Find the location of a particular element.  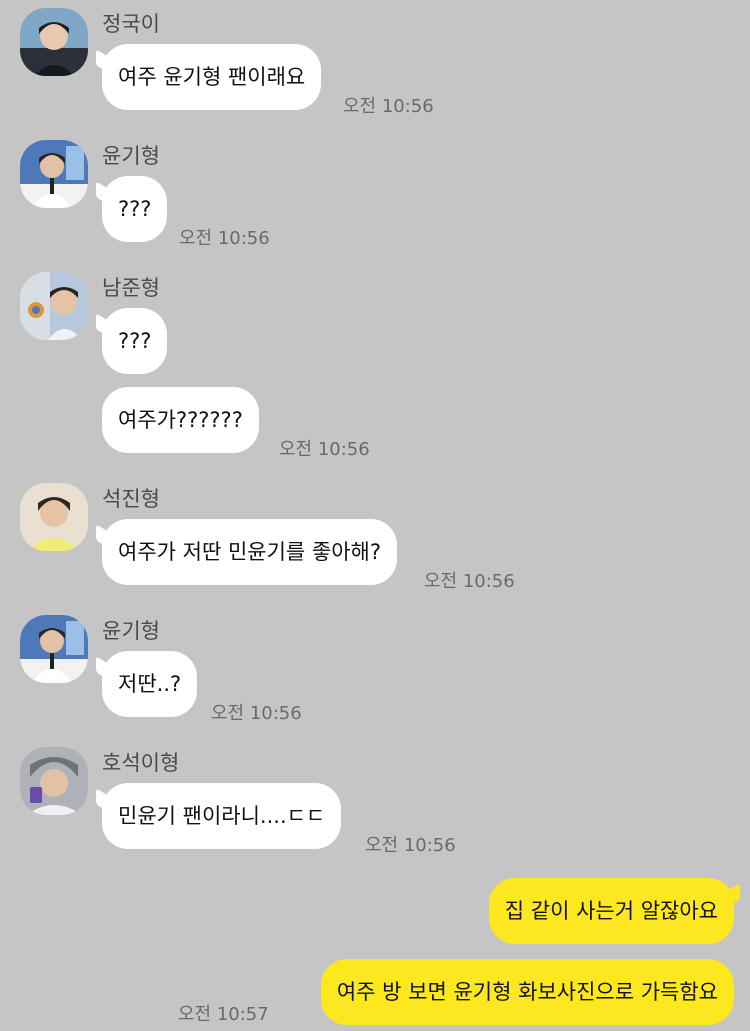

profile-avatar-jungkook is located at coordinates (54, 42).